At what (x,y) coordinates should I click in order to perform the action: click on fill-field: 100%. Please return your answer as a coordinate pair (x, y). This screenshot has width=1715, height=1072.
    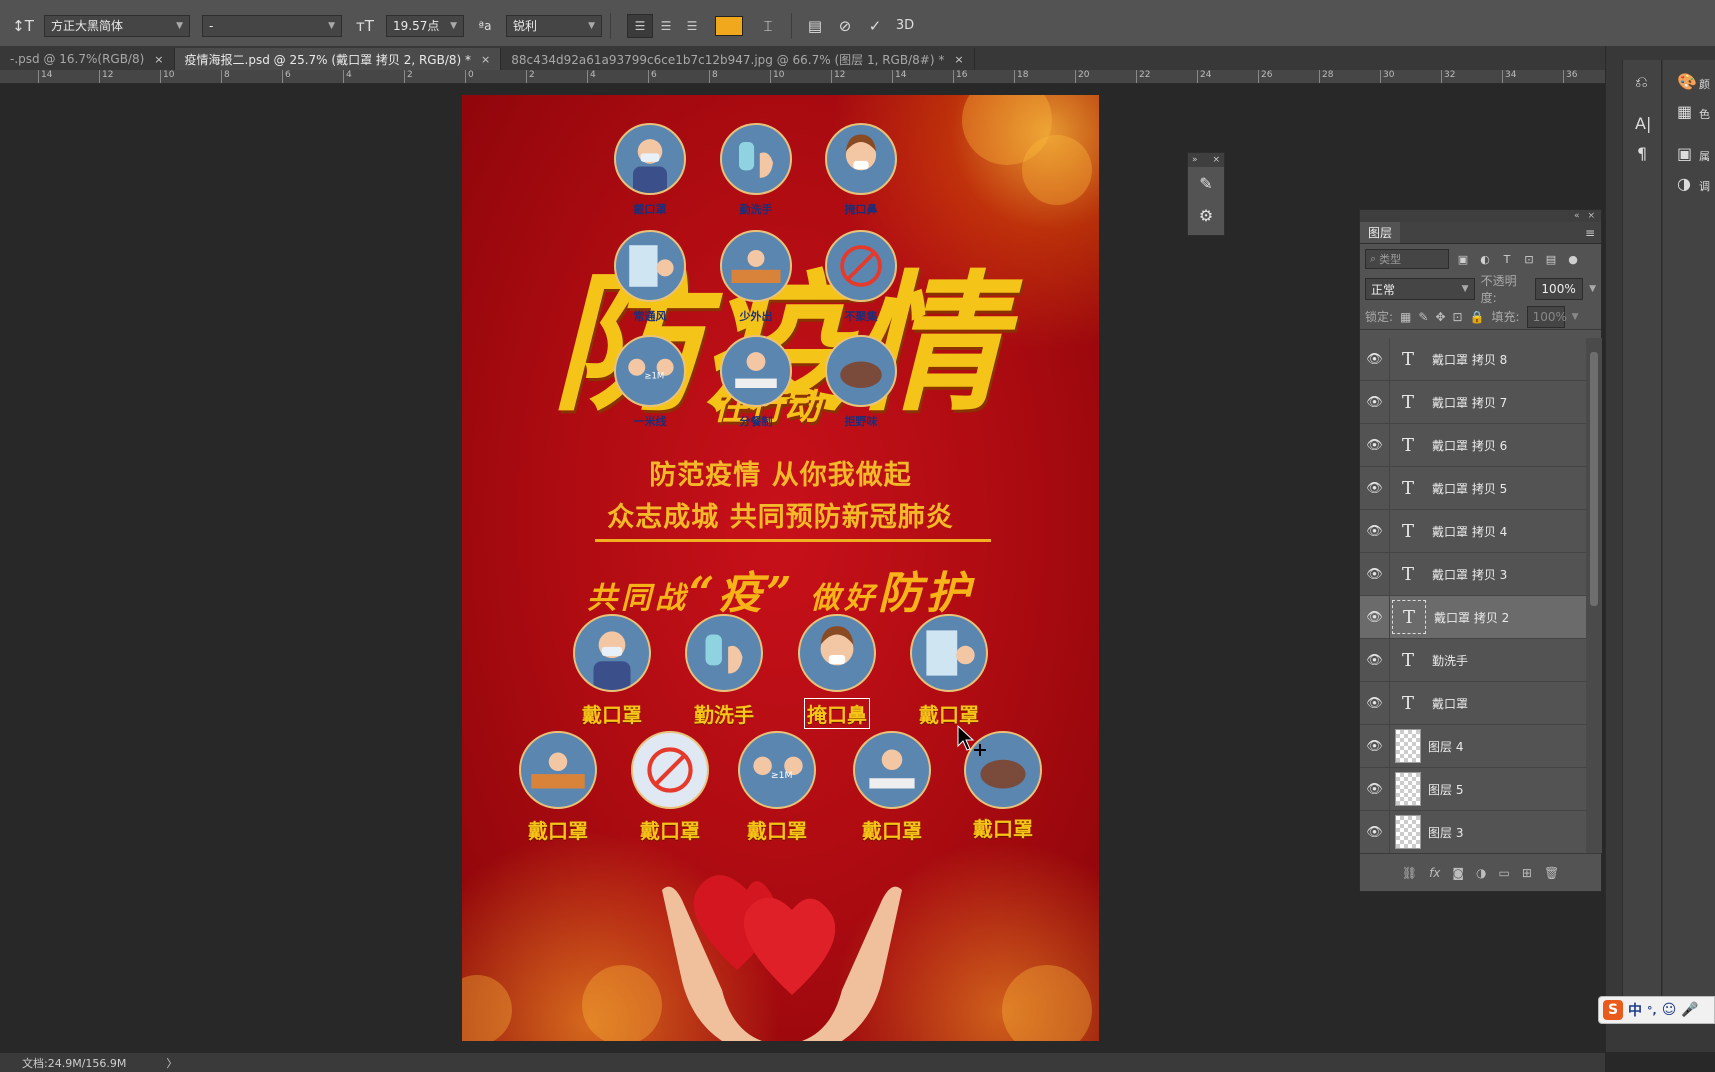
    Looking at the image, I should click on (1546, 316).